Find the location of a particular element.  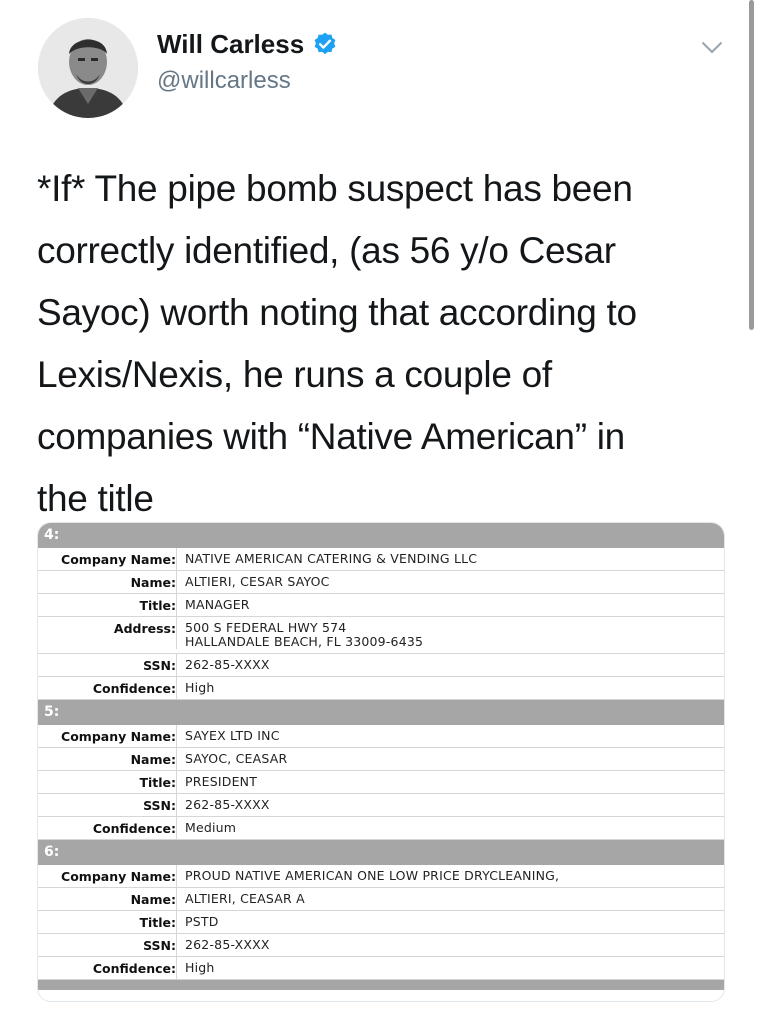

avatar is located at coordinates (88, 68).